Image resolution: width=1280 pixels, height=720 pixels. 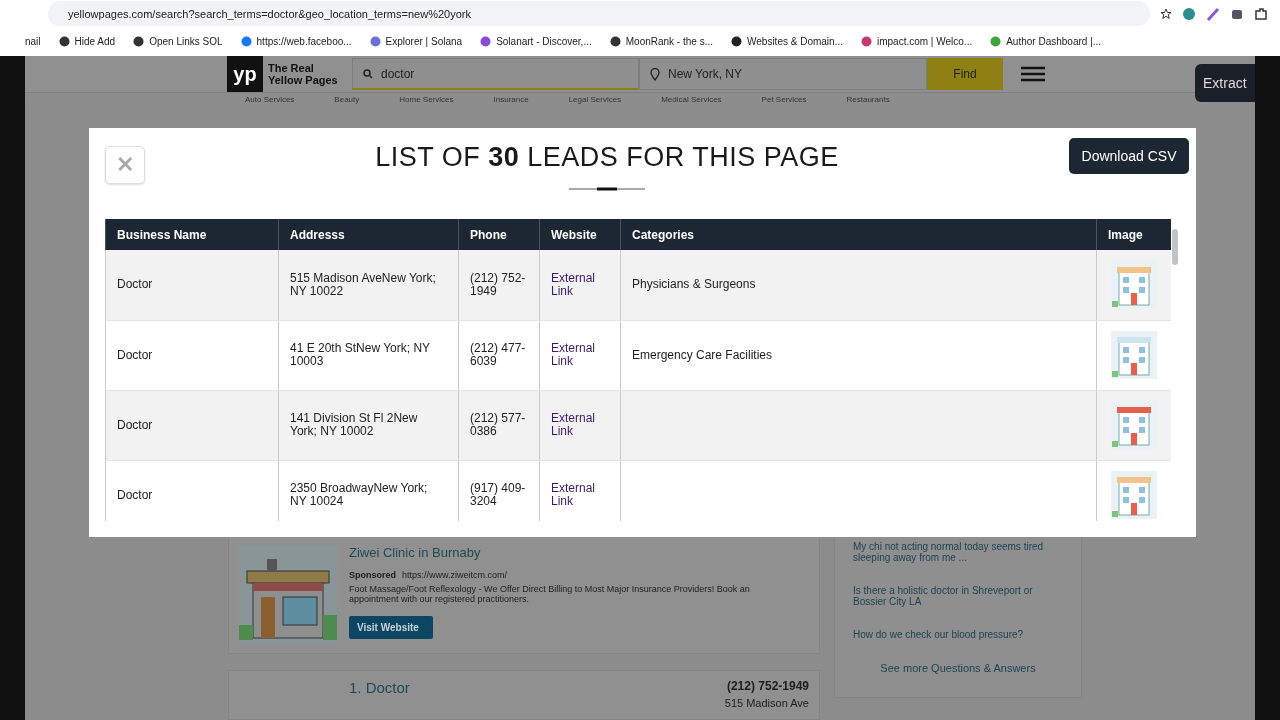 I want to click on dialog-title: LIST OF 30 LEADS FOR THIS PAGE, so click(x=607, y=157).